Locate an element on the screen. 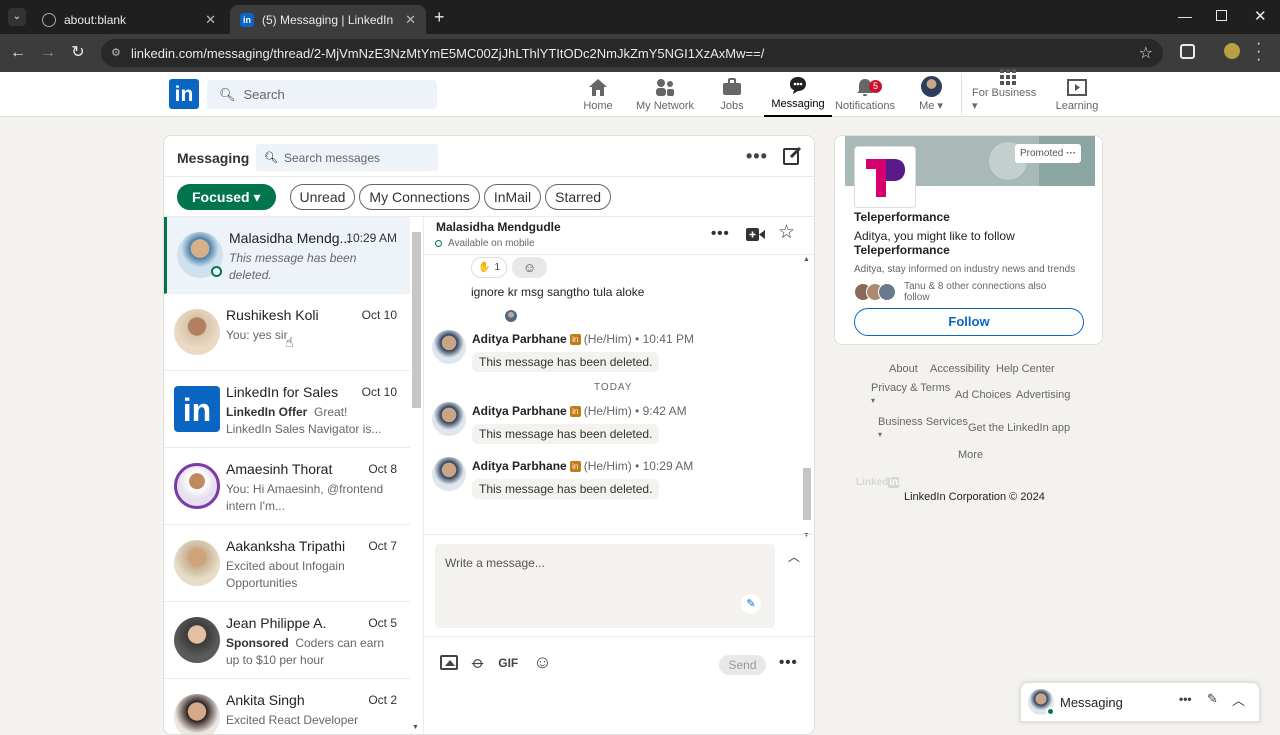  add-reaction-icon: ☺ is located at coordinates (529, 267).